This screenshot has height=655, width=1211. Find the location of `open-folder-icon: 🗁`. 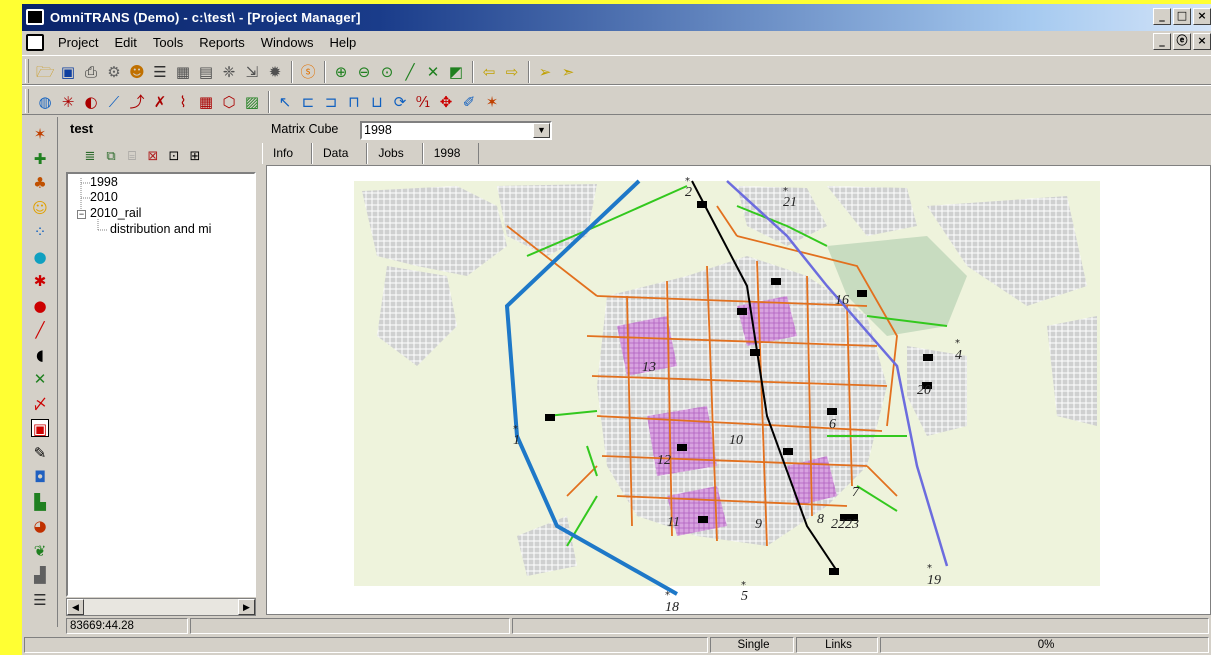

open-folder-icon: 🗁 is located at coordinates (45, 72).